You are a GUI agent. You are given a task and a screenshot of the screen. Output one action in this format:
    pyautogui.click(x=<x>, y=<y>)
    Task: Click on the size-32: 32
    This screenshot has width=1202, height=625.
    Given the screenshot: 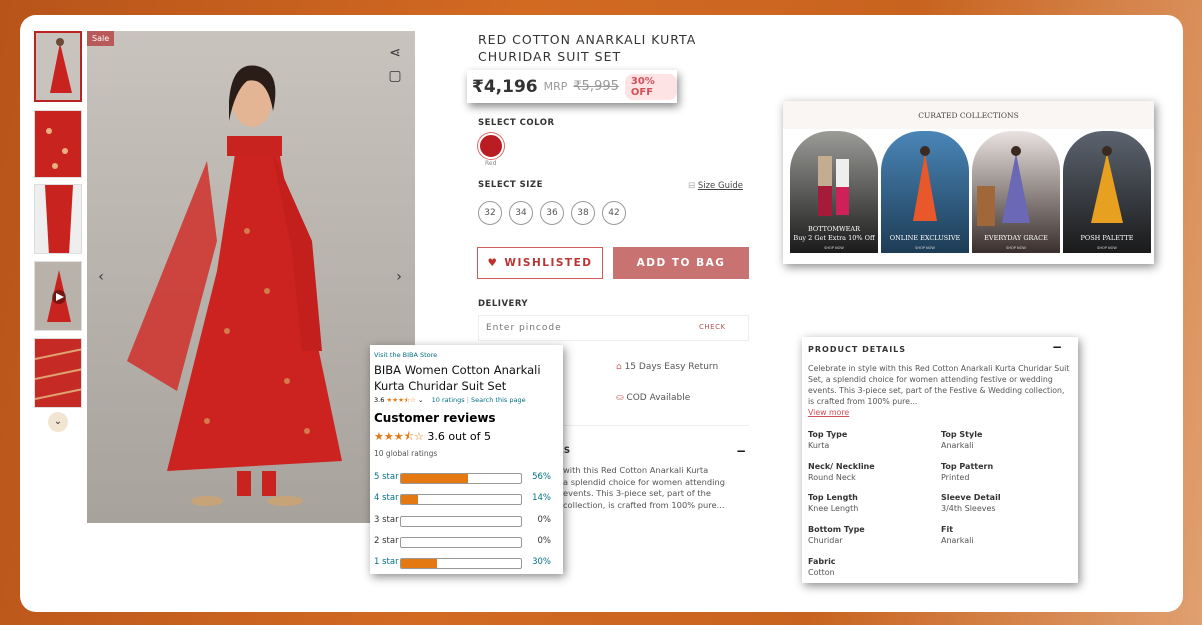 What is the action you would take?
    pyautogui.click(x=490, y=213)
    